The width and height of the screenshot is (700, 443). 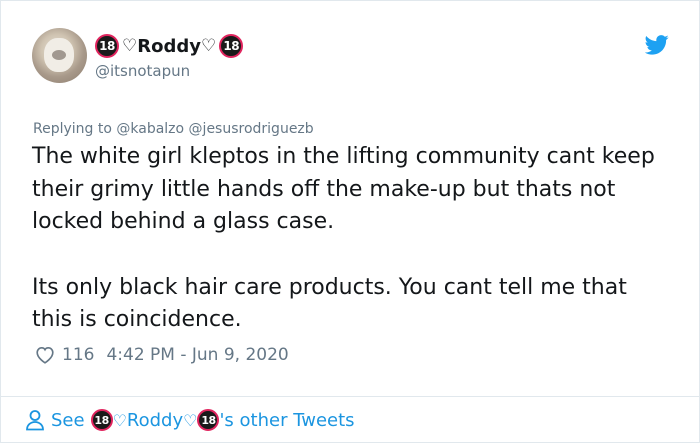 What do you see at coordinates (197, 355) in the screenshot?
I see `tweet-timestamp: 4:42 PM - Jun 9, 2020` at bounding box center [197, 355].